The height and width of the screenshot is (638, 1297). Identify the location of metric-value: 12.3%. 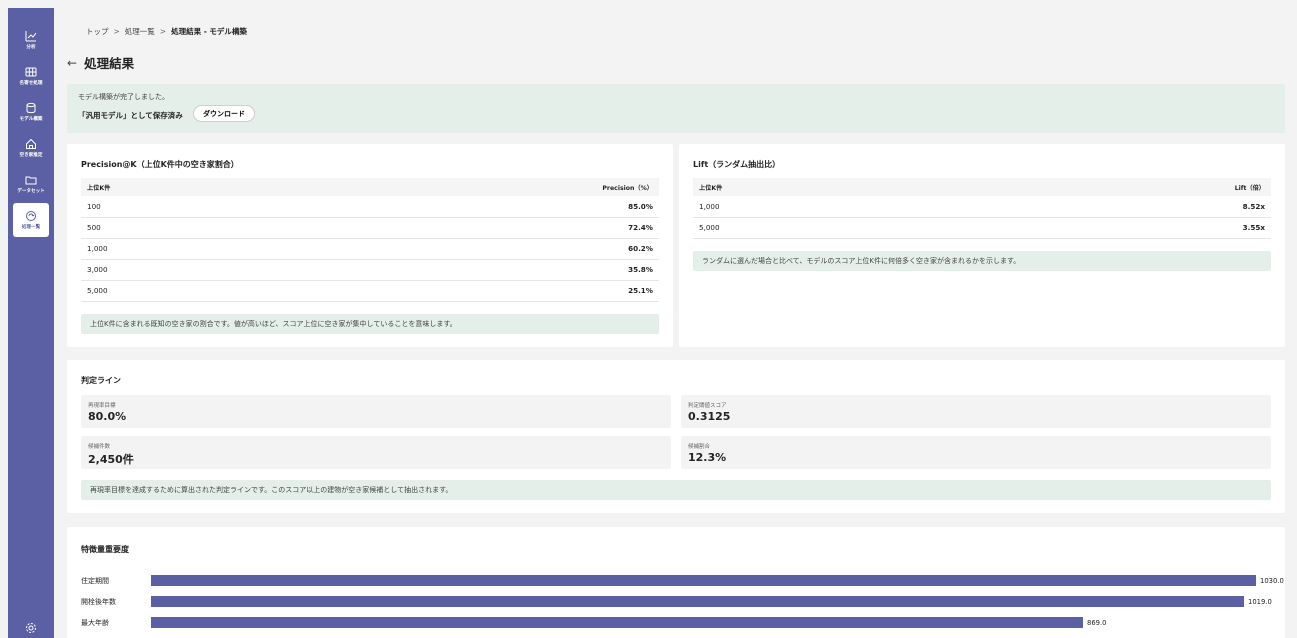
(707, 457).